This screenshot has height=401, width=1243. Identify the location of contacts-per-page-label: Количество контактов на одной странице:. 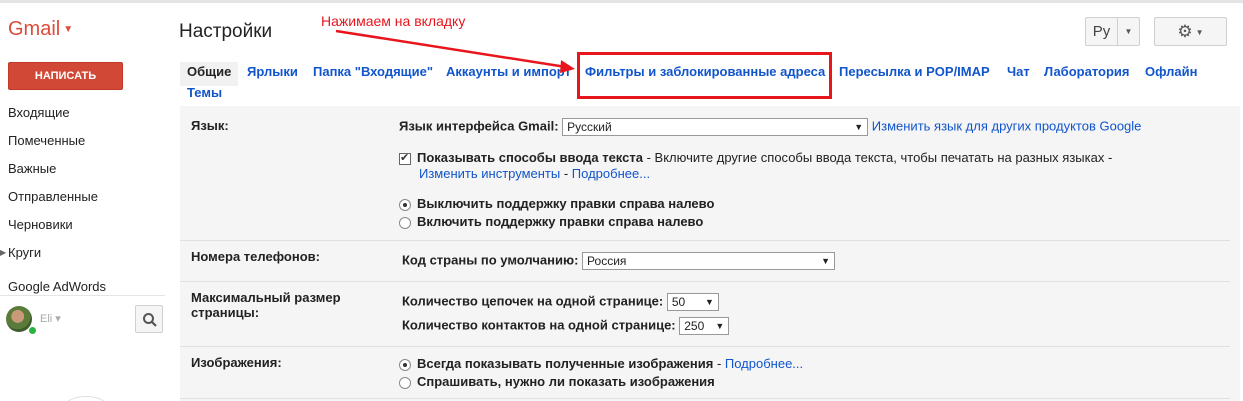
(539, 325).